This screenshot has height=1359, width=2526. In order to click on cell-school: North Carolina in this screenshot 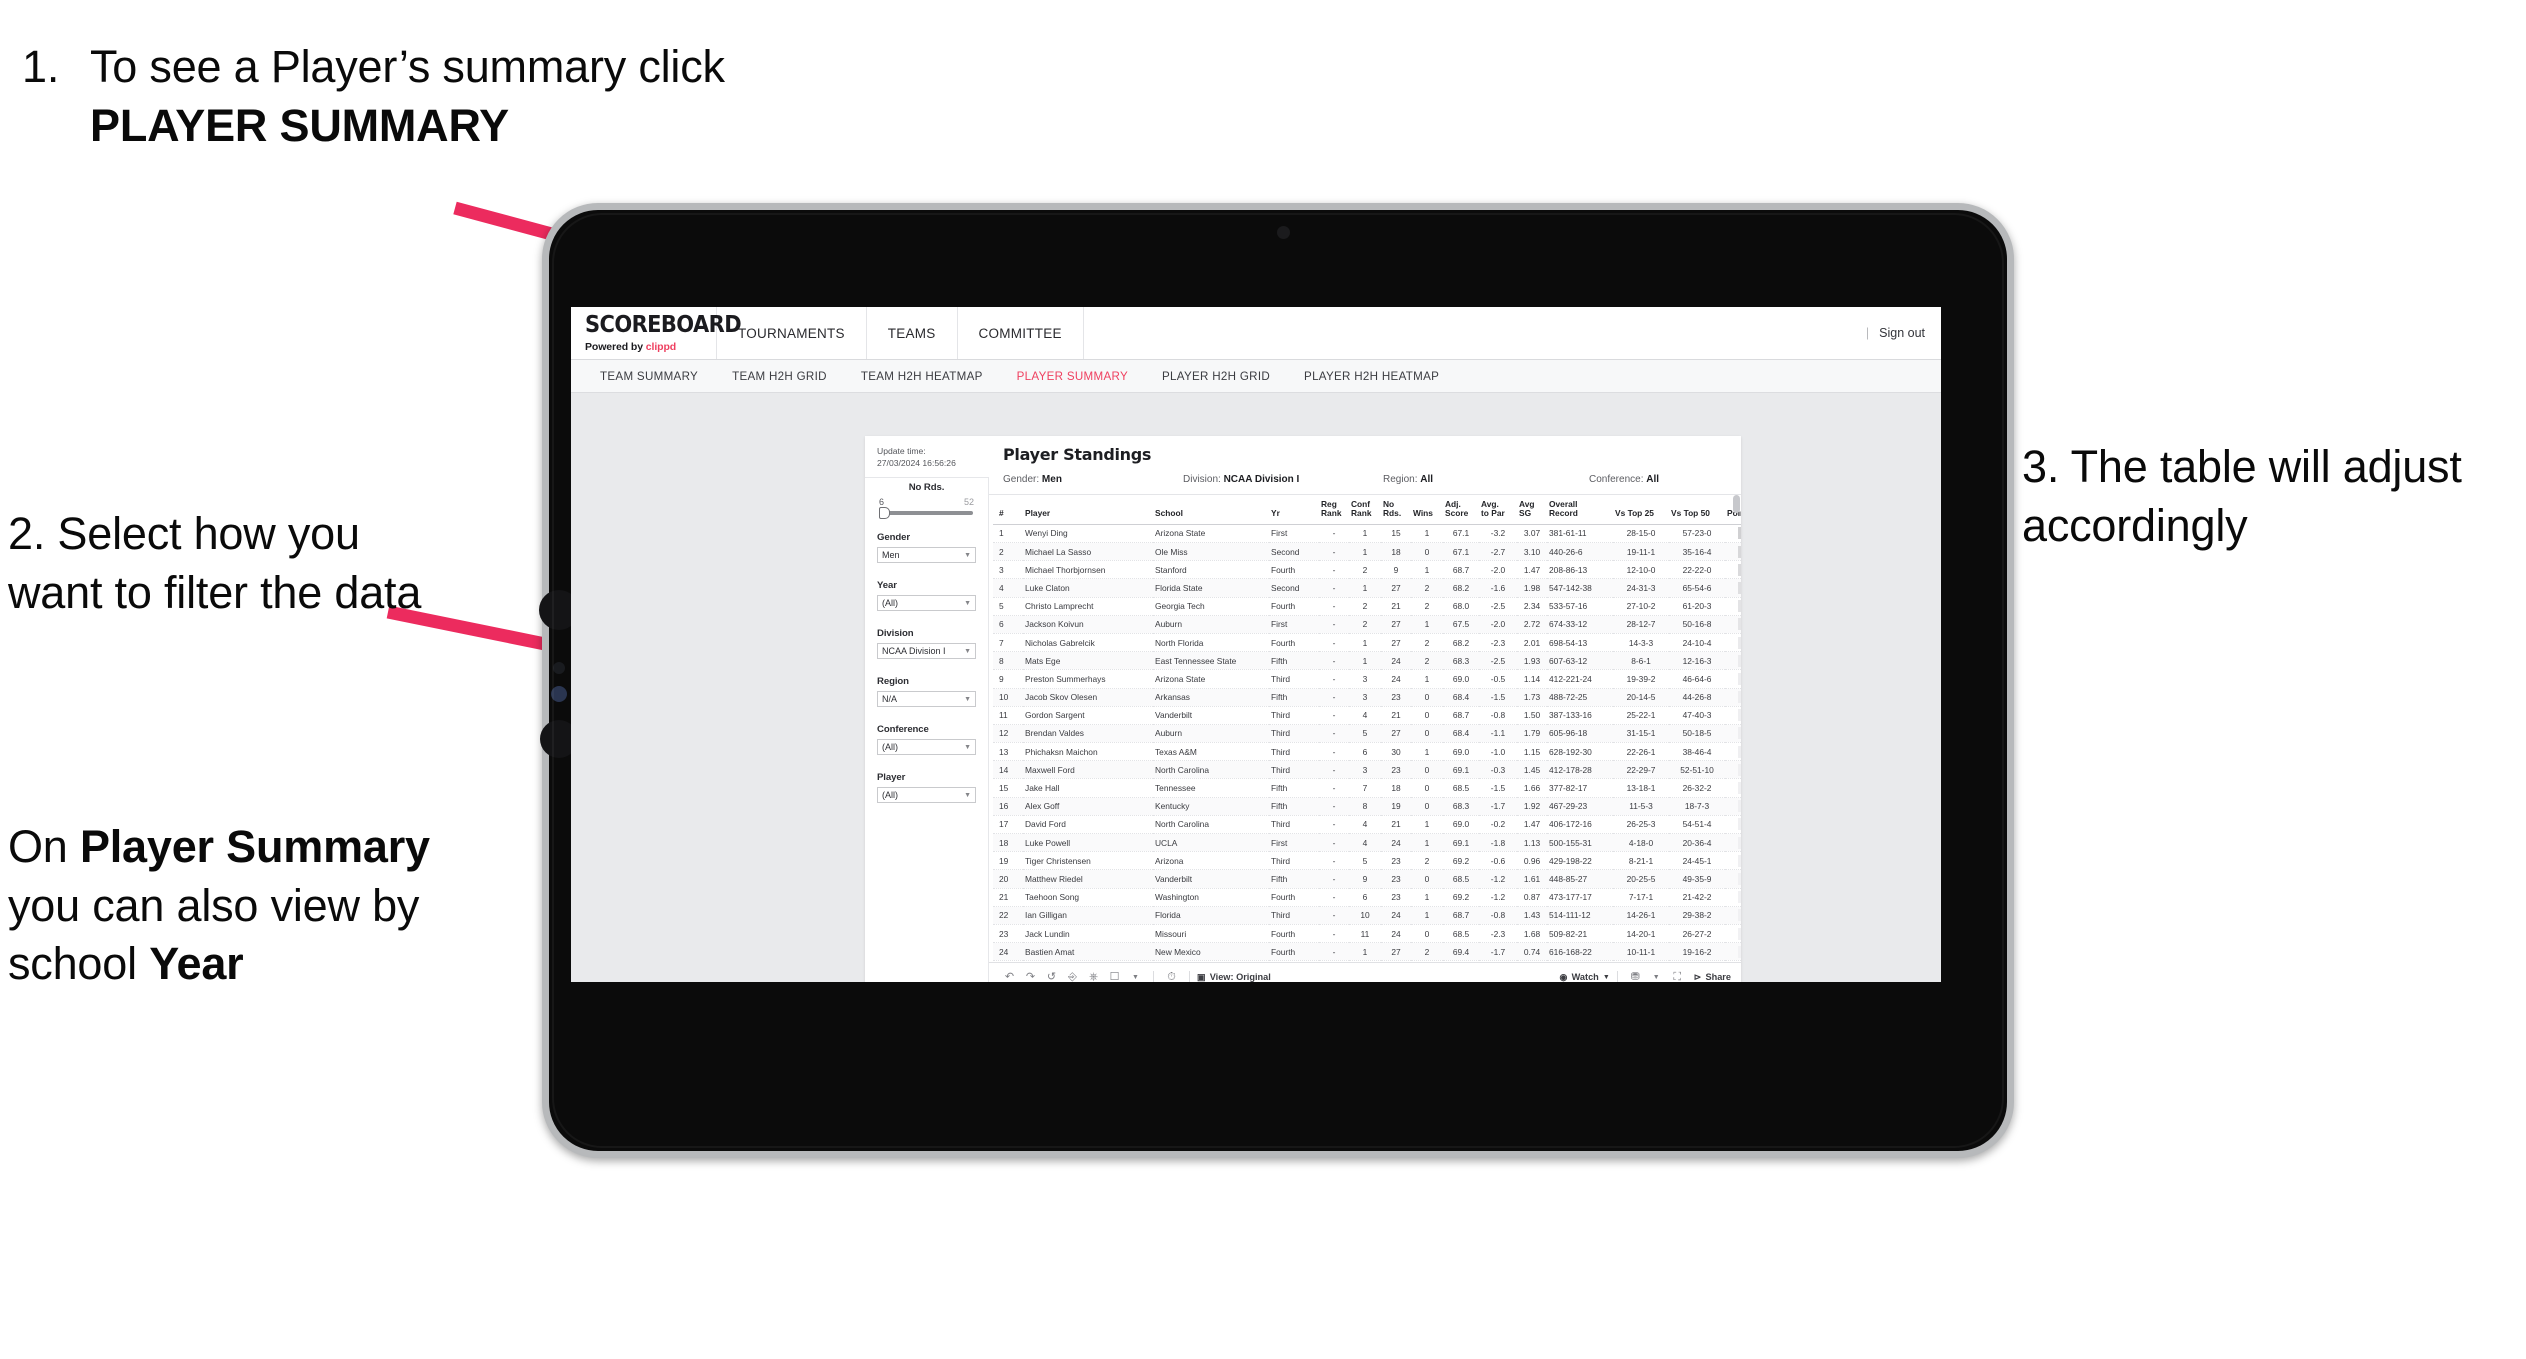, I will do `click(1211, 825)`.